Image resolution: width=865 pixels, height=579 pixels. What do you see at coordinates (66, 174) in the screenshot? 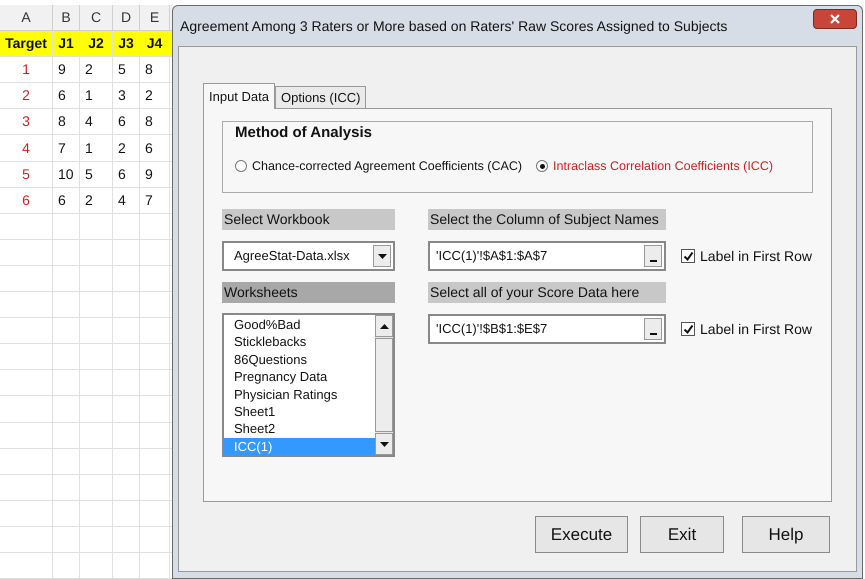
I see `table-cell: 10` at bounding box center [66, 174].